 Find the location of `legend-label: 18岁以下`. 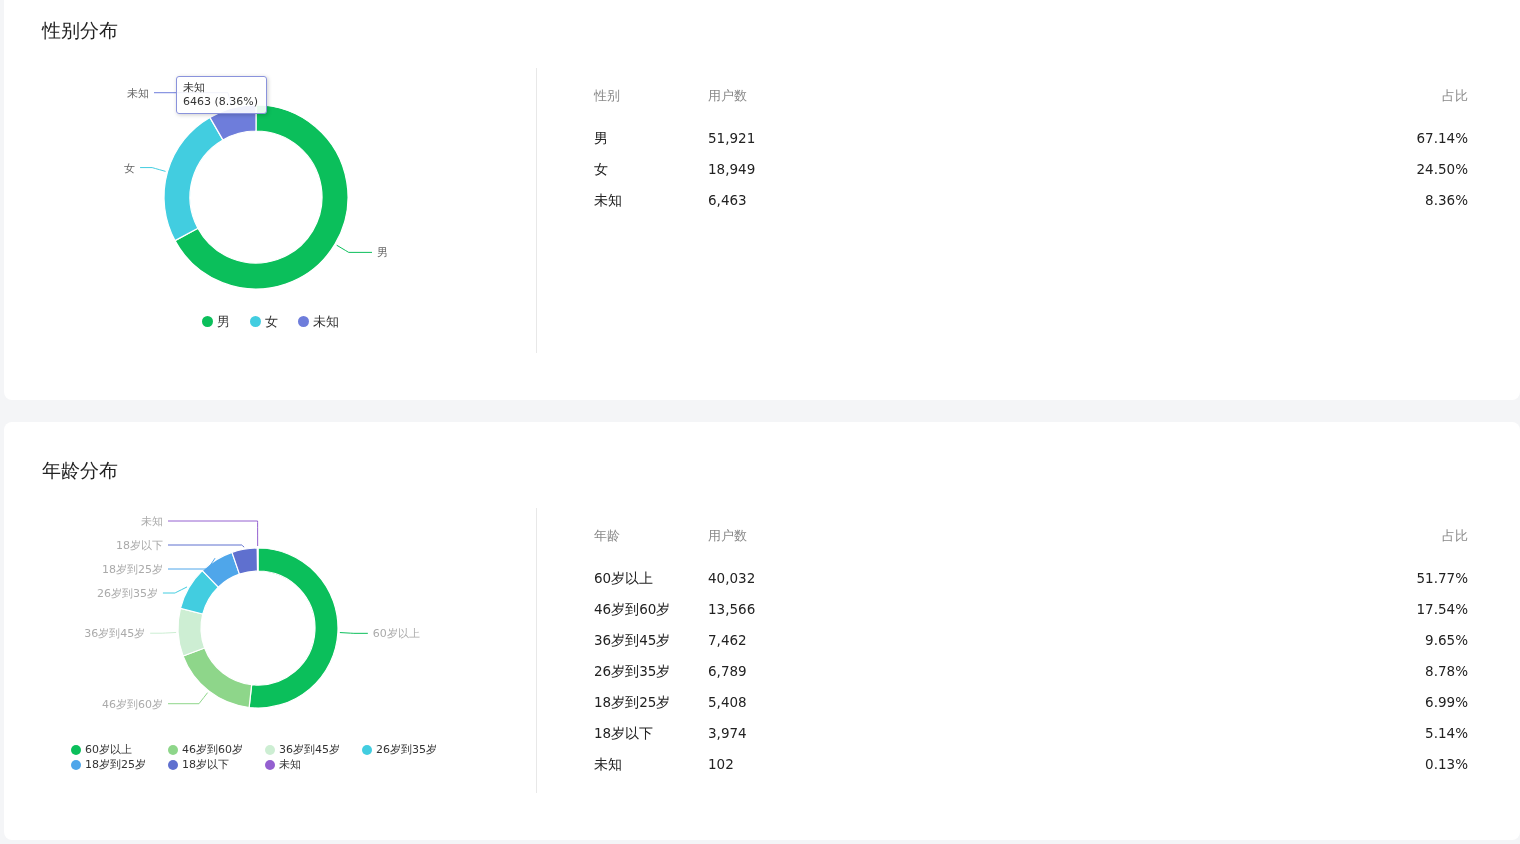

legend-label: 18岁以下 is located at coordinates (205, 764).